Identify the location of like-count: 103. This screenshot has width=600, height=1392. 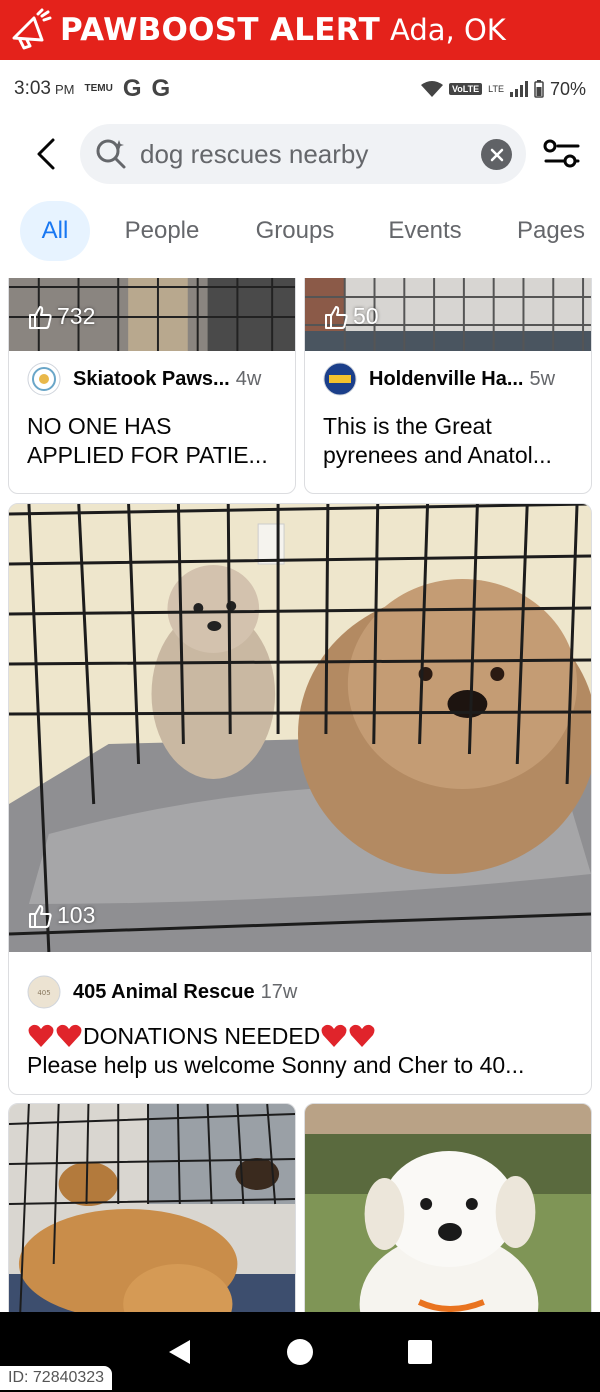
(61, 915).